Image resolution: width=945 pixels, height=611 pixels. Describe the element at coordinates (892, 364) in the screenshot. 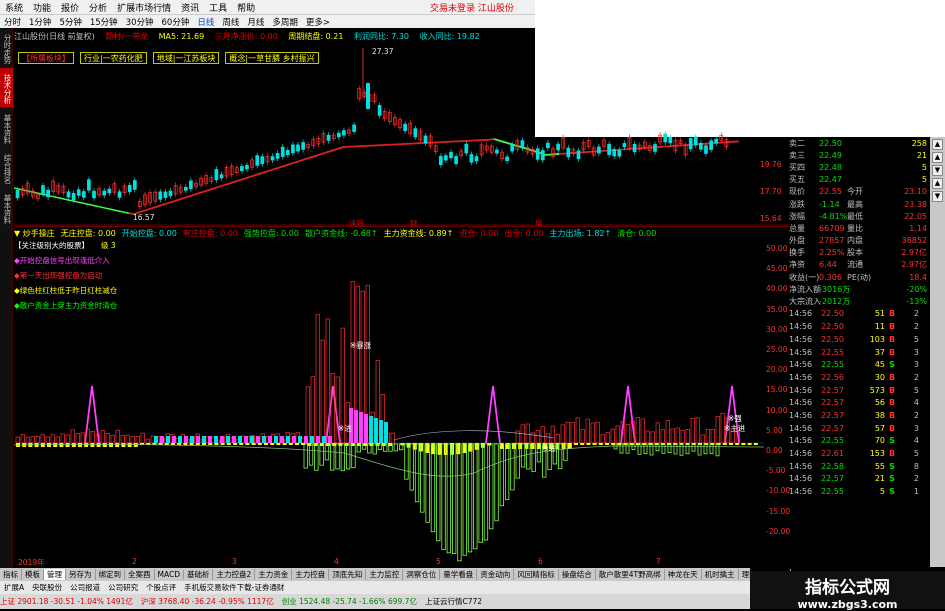

I see `trade-side: S` at that location.